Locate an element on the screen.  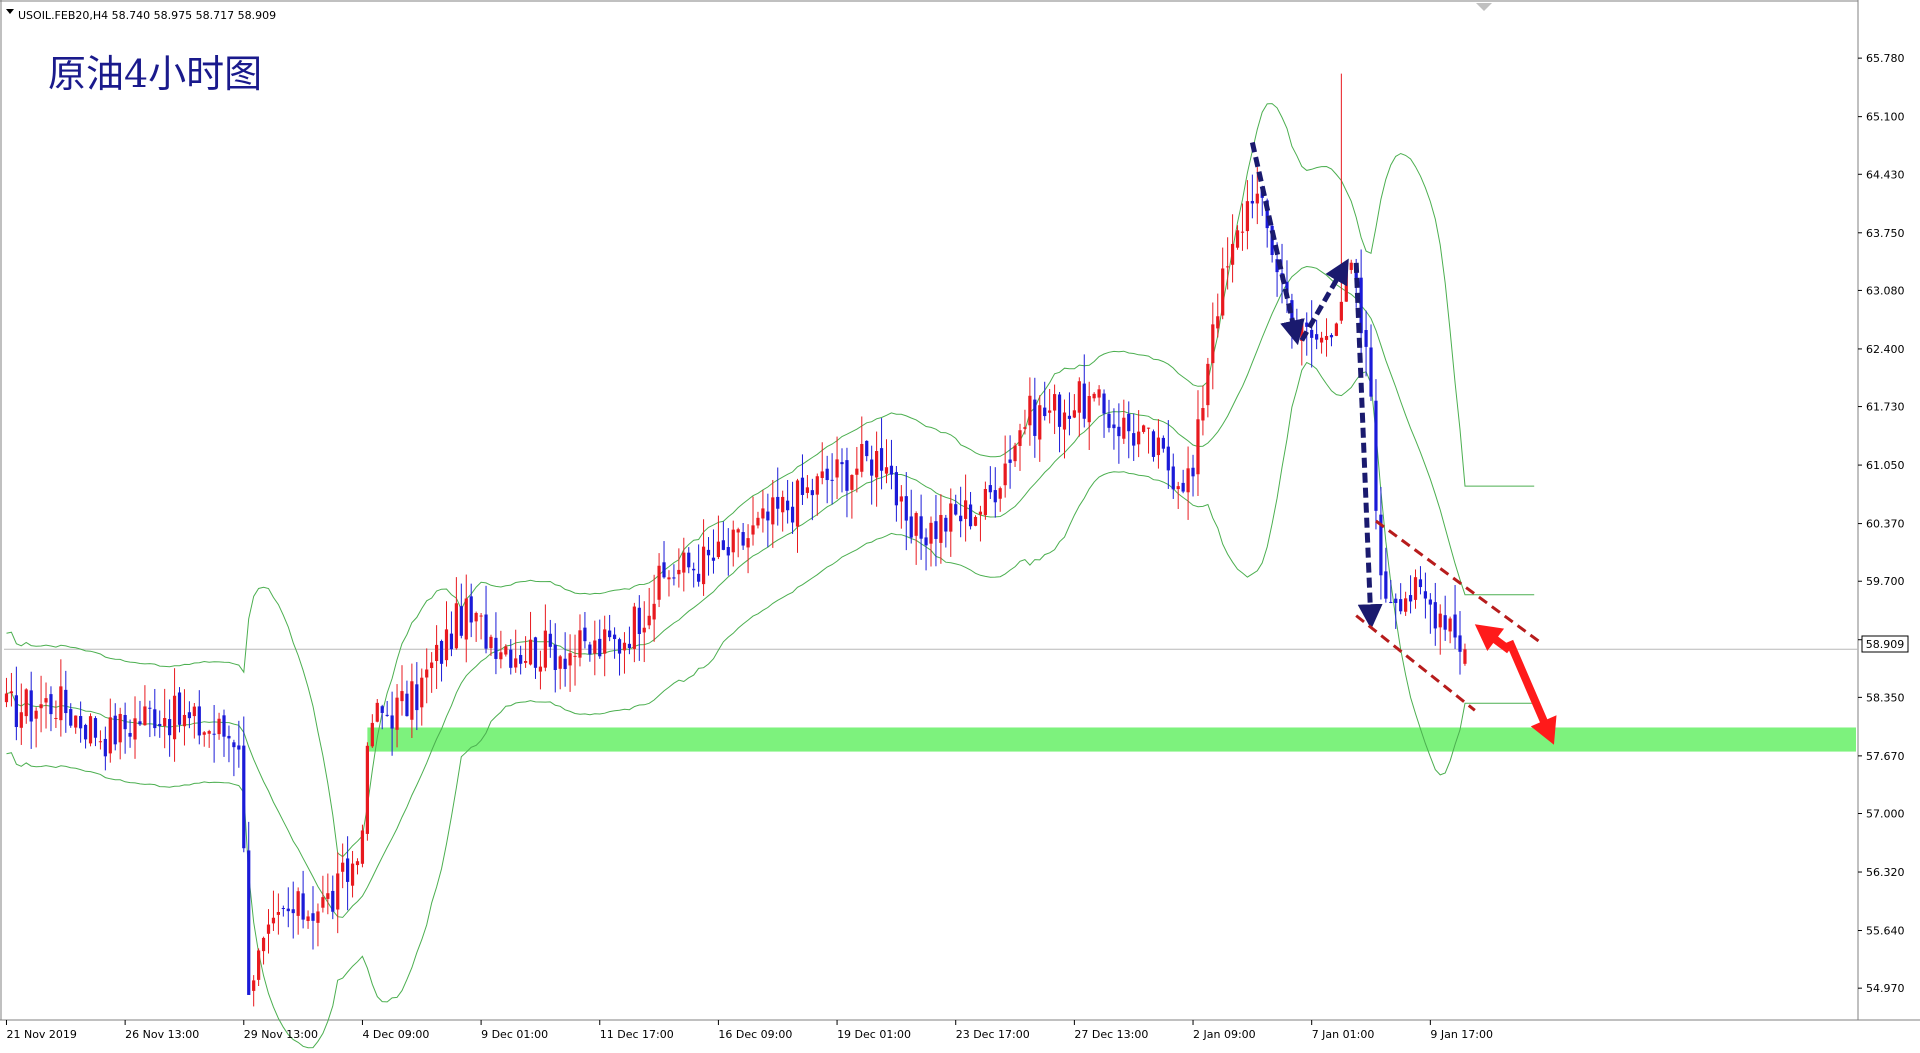
x-tick-label: 26 Nov 13:00 is located at coordinates (162, 1034).